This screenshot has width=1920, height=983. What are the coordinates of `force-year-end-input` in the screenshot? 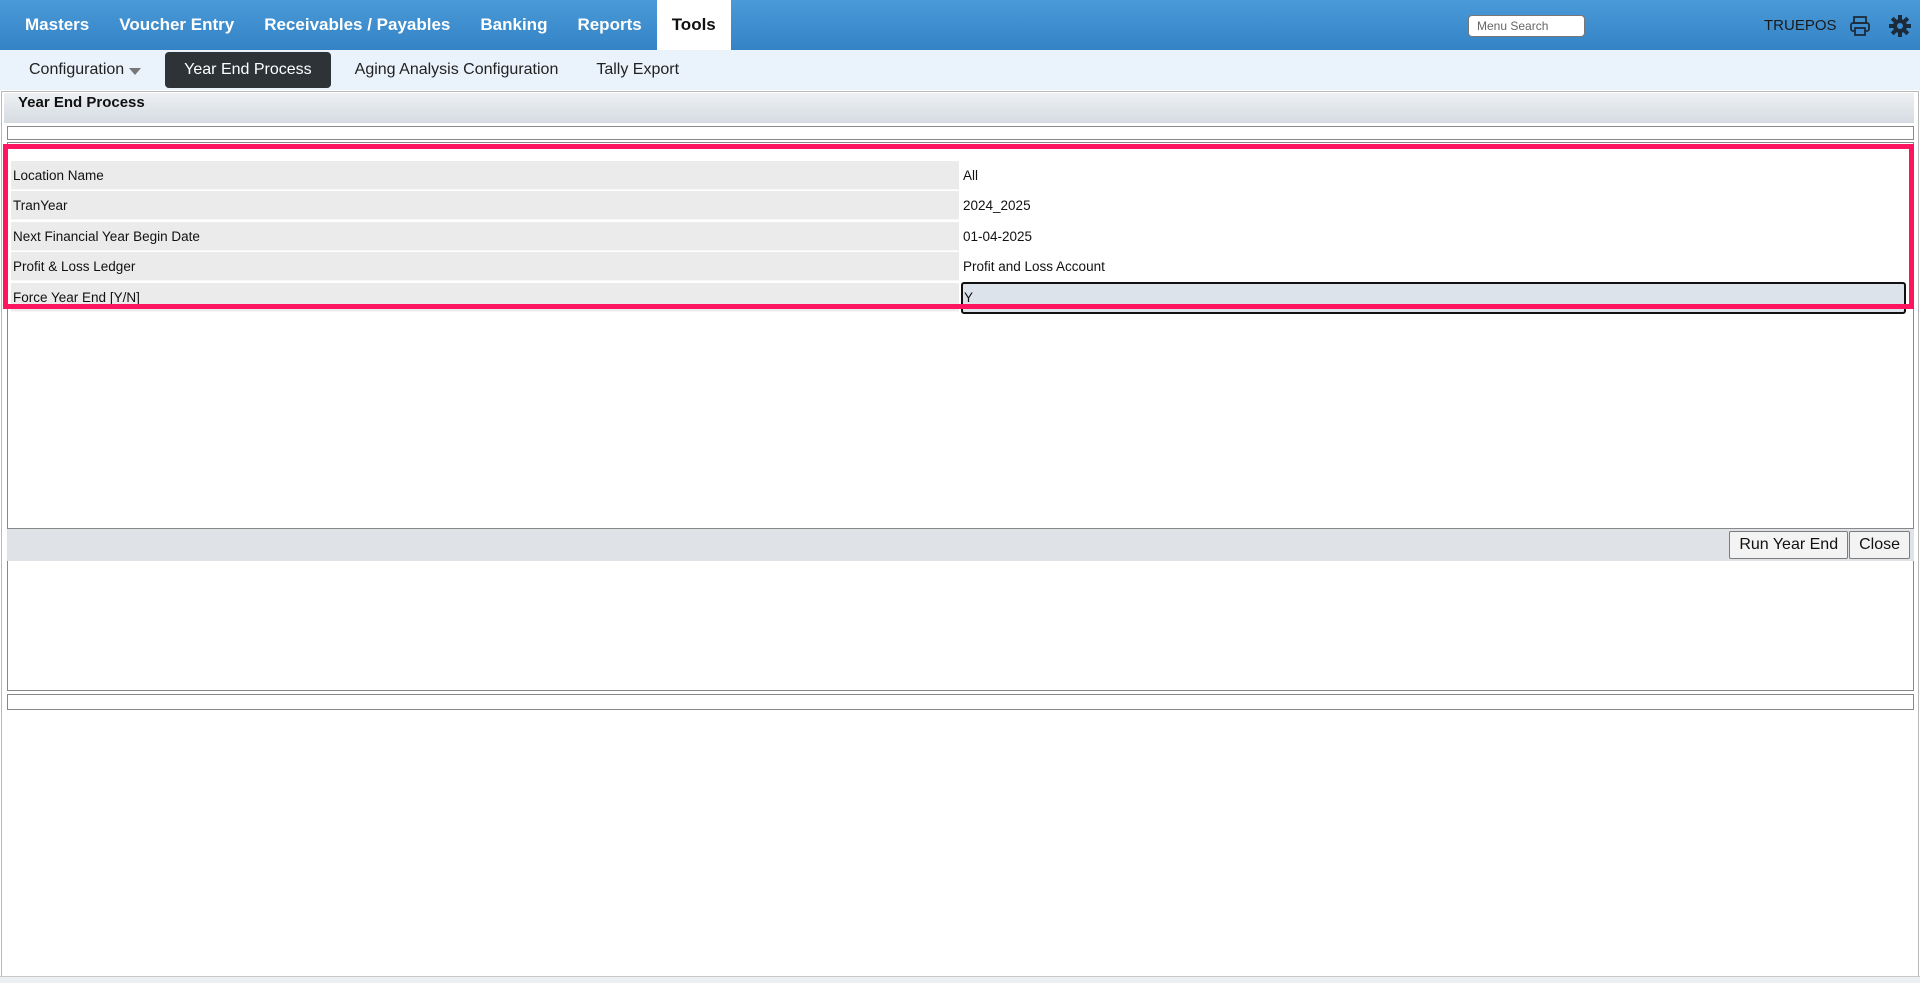 It's located at (1433, 297).